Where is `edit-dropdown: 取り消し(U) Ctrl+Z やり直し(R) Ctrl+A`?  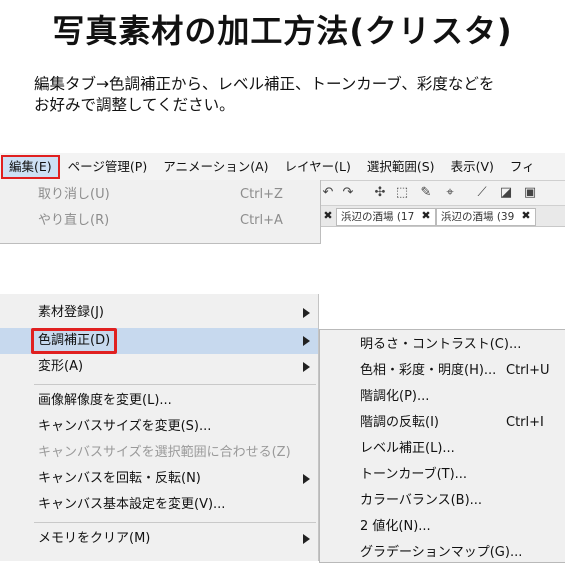 edit-dropdown: 取り消し(U) Ctrl+Z やり直し(R) Ctrl+A is located at coordinates (160, 212).